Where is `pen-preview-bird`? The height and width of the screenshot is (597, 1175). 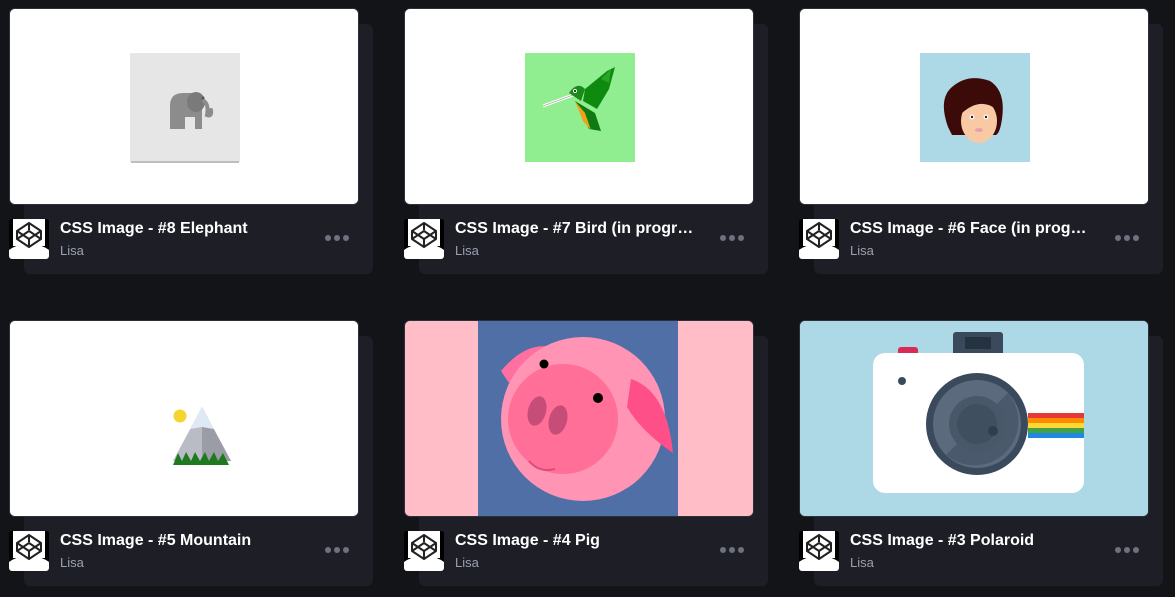 pen-preview-bird is located at coordinates (579, 106).